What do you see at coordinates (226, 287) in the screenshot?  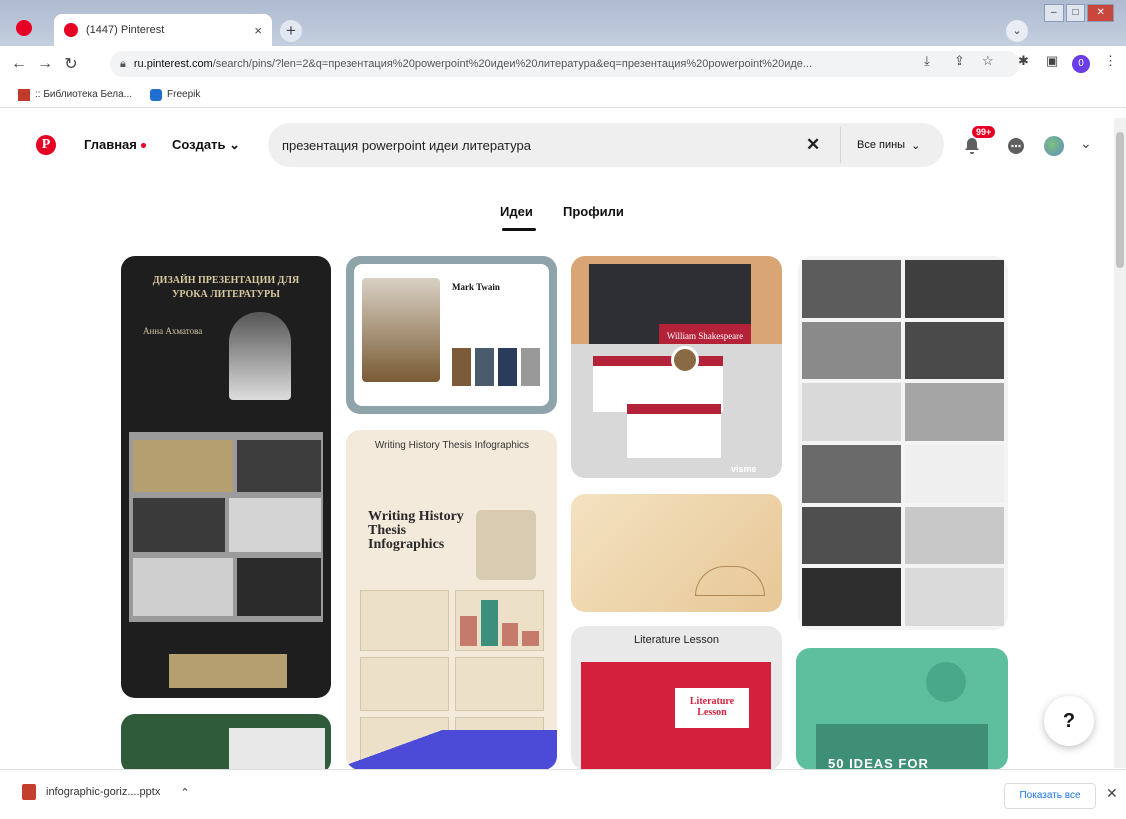 I see `pin-title: ДИЗАЙН ПРЕЗЕНТАЦИИ ДЛЯ УРОКА ЛИТЕРАТУРЫ` at bounding box center [226, 287].